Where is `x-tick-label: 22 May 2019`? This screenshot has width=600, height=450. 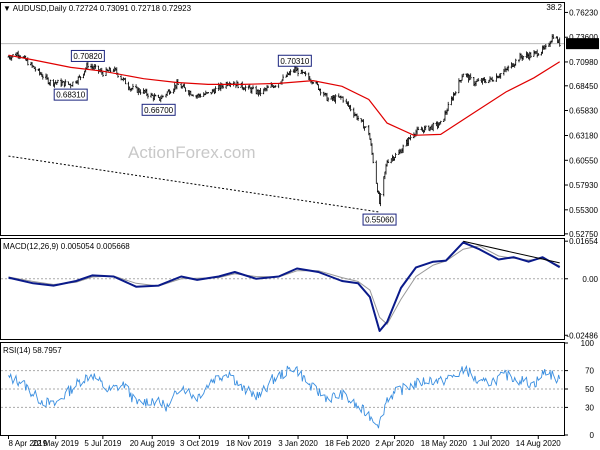 x-tick-label: 22 May 2019 is located at coordinates (56, 443).